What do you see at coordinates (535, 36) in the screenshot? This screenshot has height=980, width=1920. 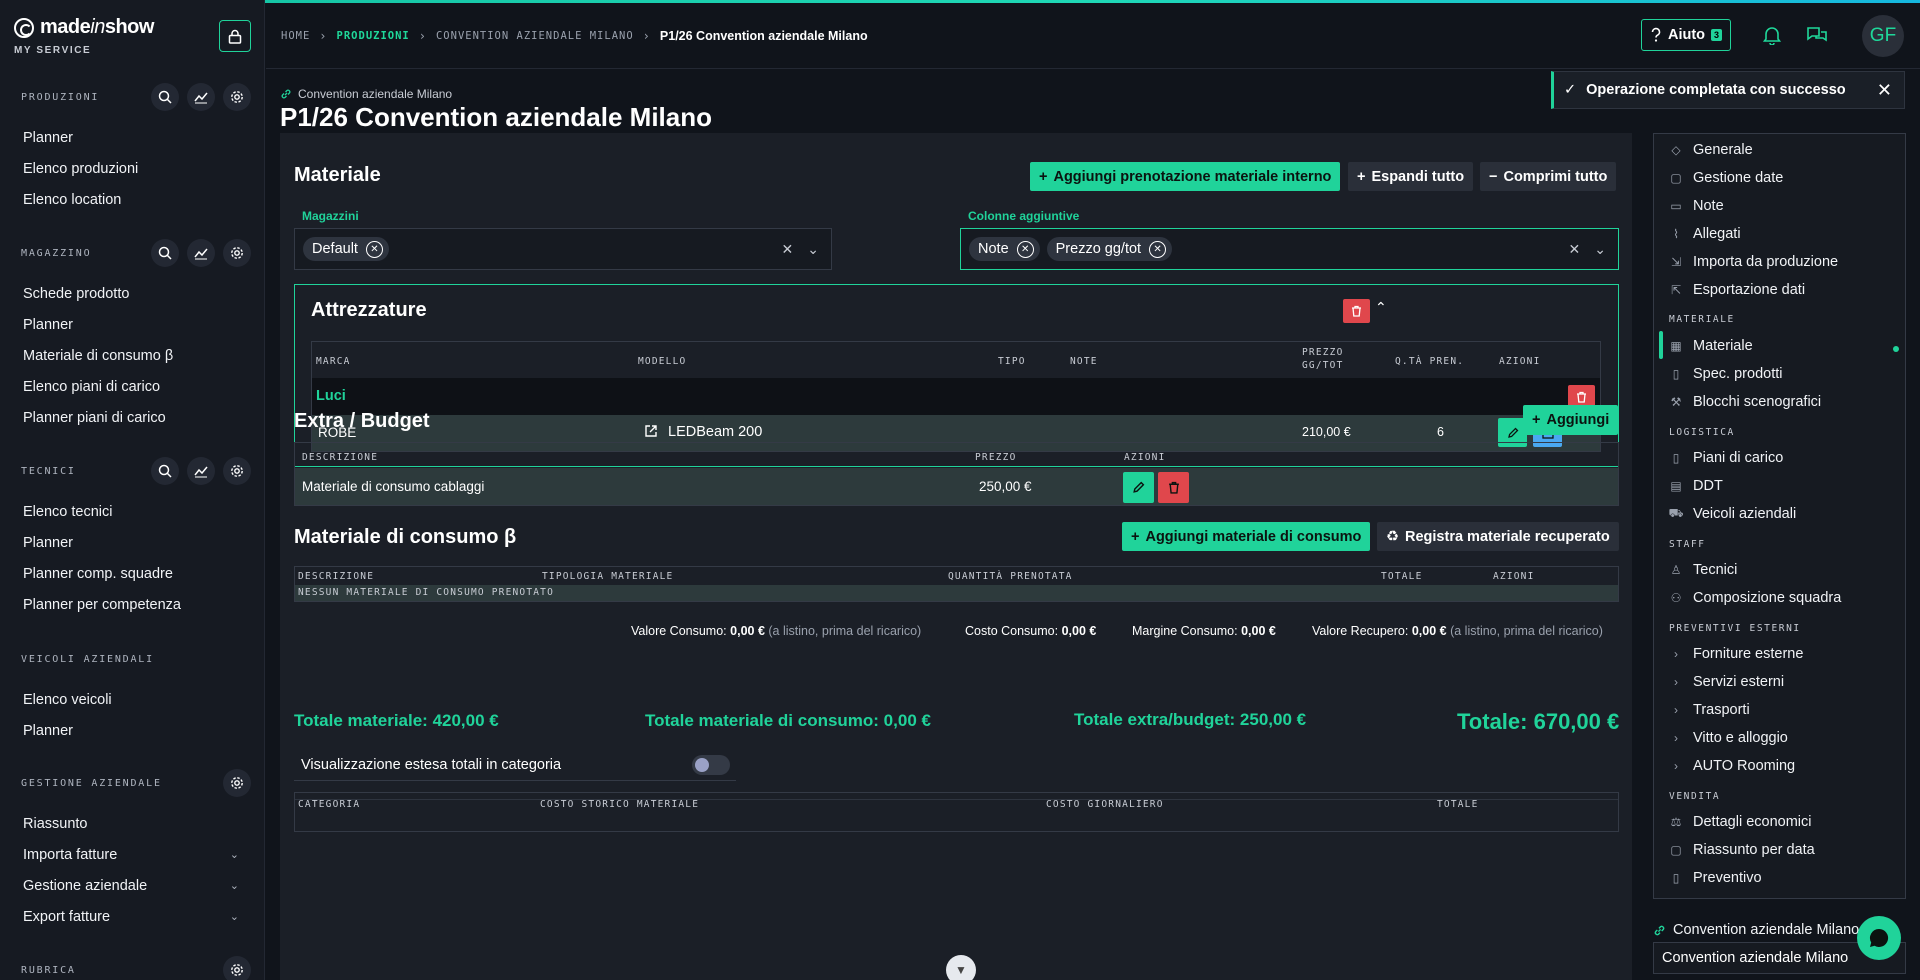 I see `breadcrumb-convention: CONVENTION AZIENDALE MILANO` at bounding box center [535, 36].